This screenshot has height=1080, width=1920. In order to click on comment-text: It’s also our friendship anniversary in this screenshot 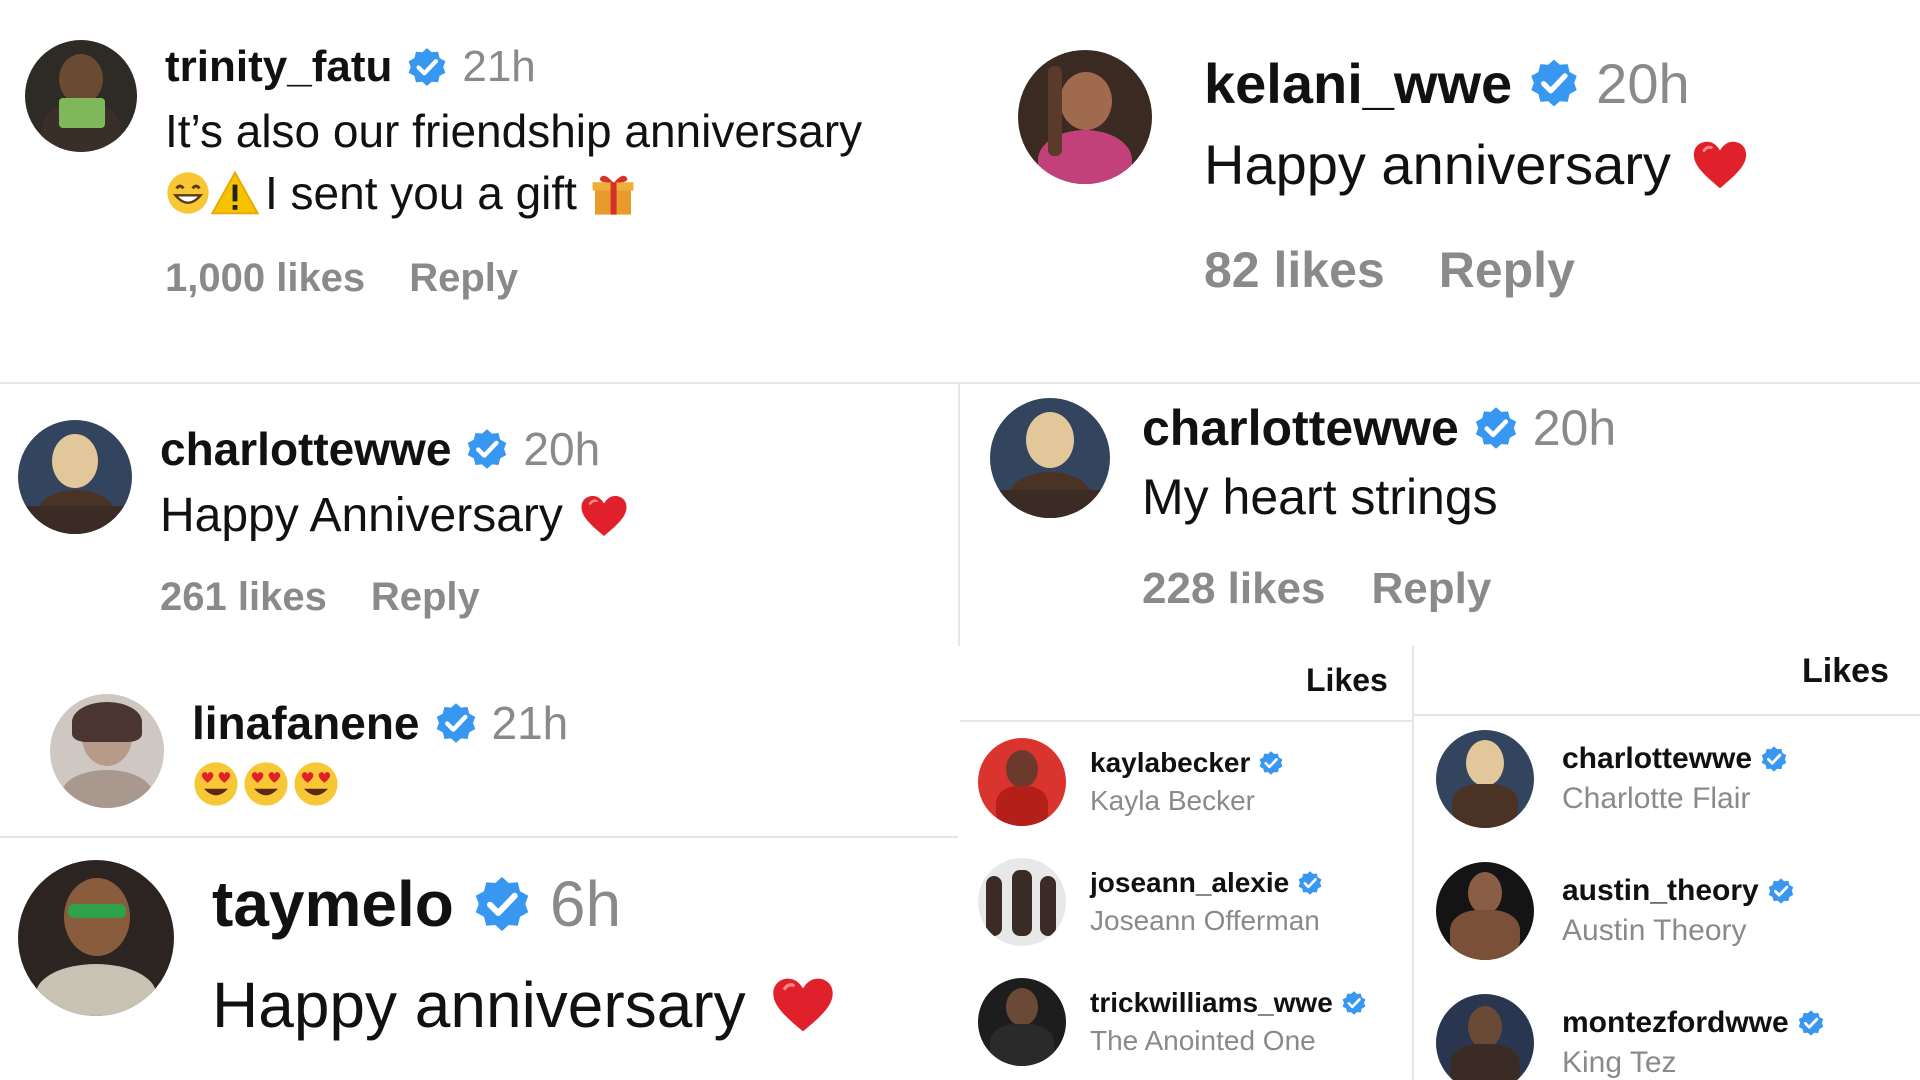, I will do `click(514, 131)`.